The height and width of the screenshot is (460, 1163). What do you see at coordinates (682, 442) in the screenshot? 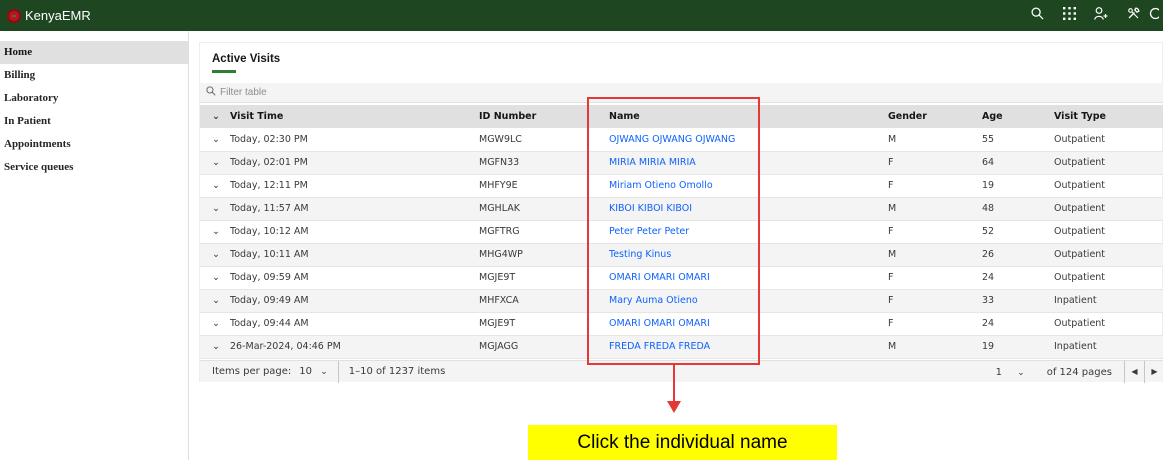
I see `instruction-callout: Click the individual name` at bounding box center [682, 442].